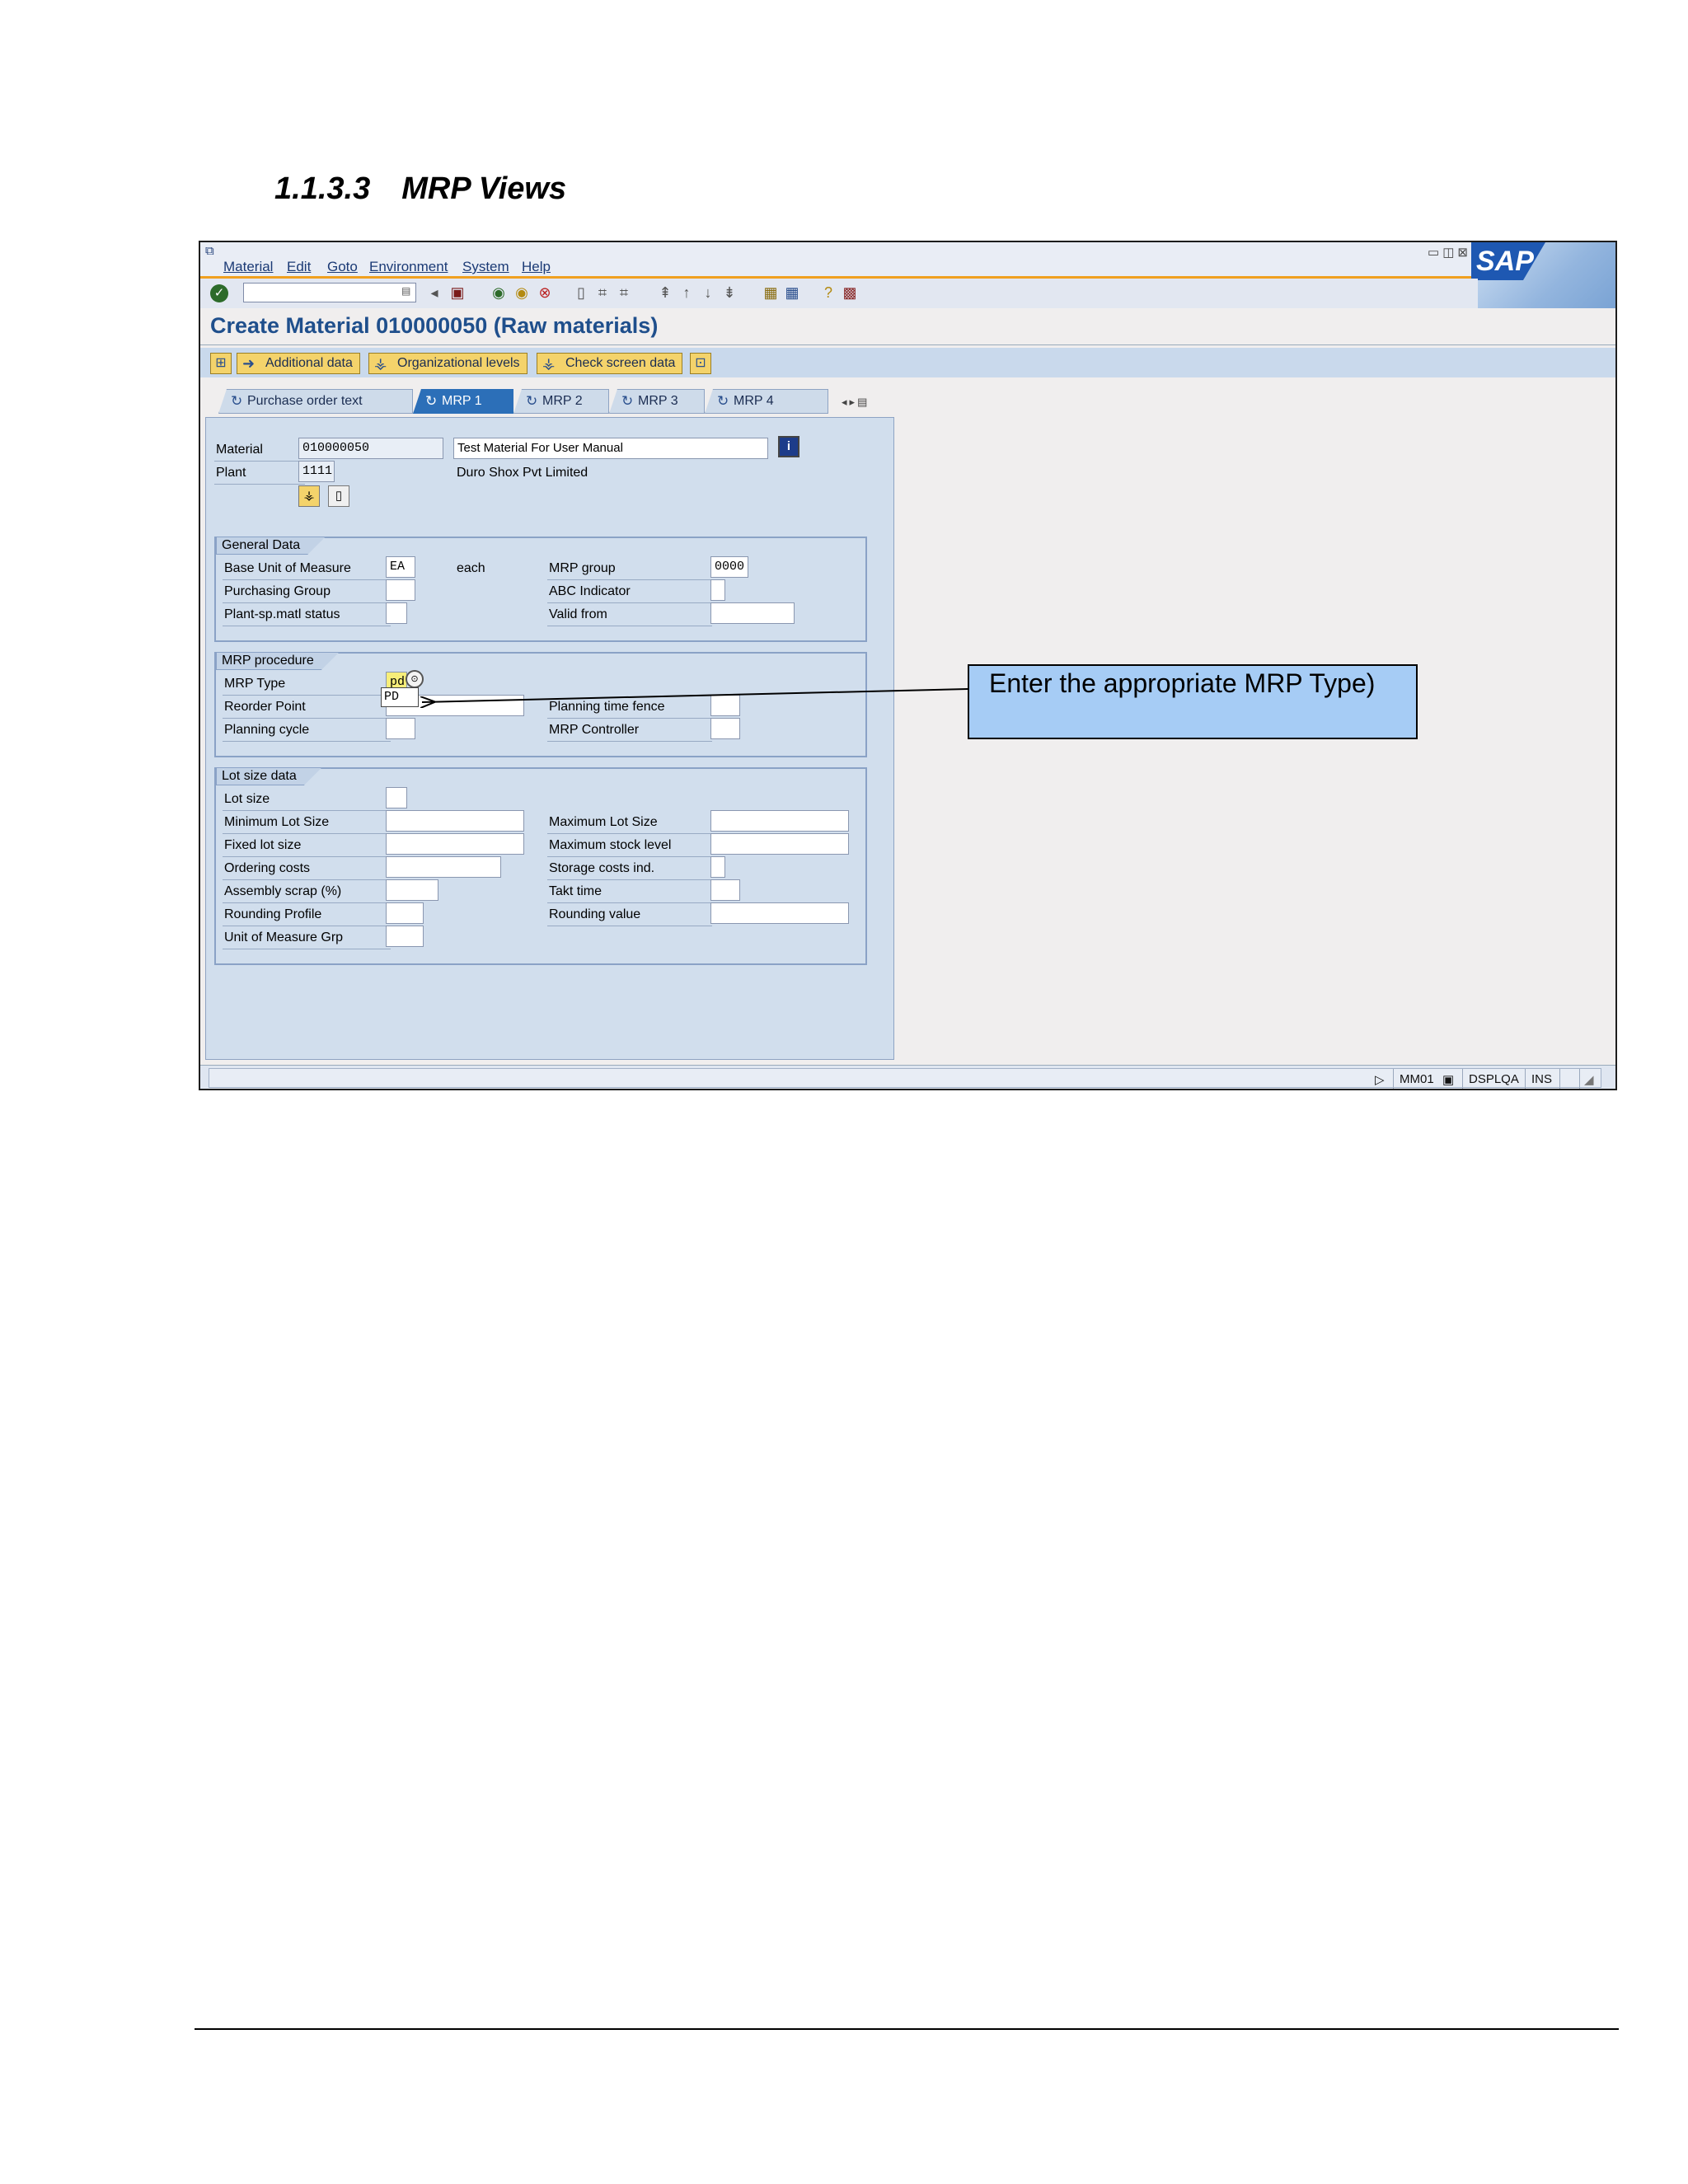 The image size is (1688, 2184). Describe the element at coordinates (725, 728) in the screenshot. I see `mrp-controller-field` at that location.